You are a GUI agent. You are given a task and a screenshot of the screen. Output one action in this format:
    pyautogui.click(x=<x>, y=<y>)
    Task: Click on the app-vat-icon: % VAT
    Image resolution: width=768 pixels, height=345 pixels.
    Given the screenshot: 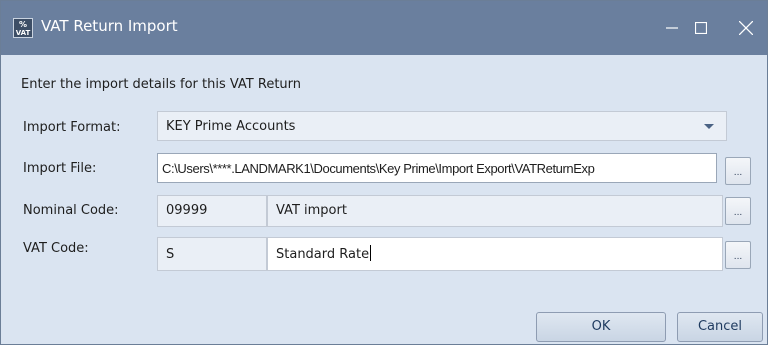 What is the action you would take?
    pyautogui.click(x=23, y=28)
    